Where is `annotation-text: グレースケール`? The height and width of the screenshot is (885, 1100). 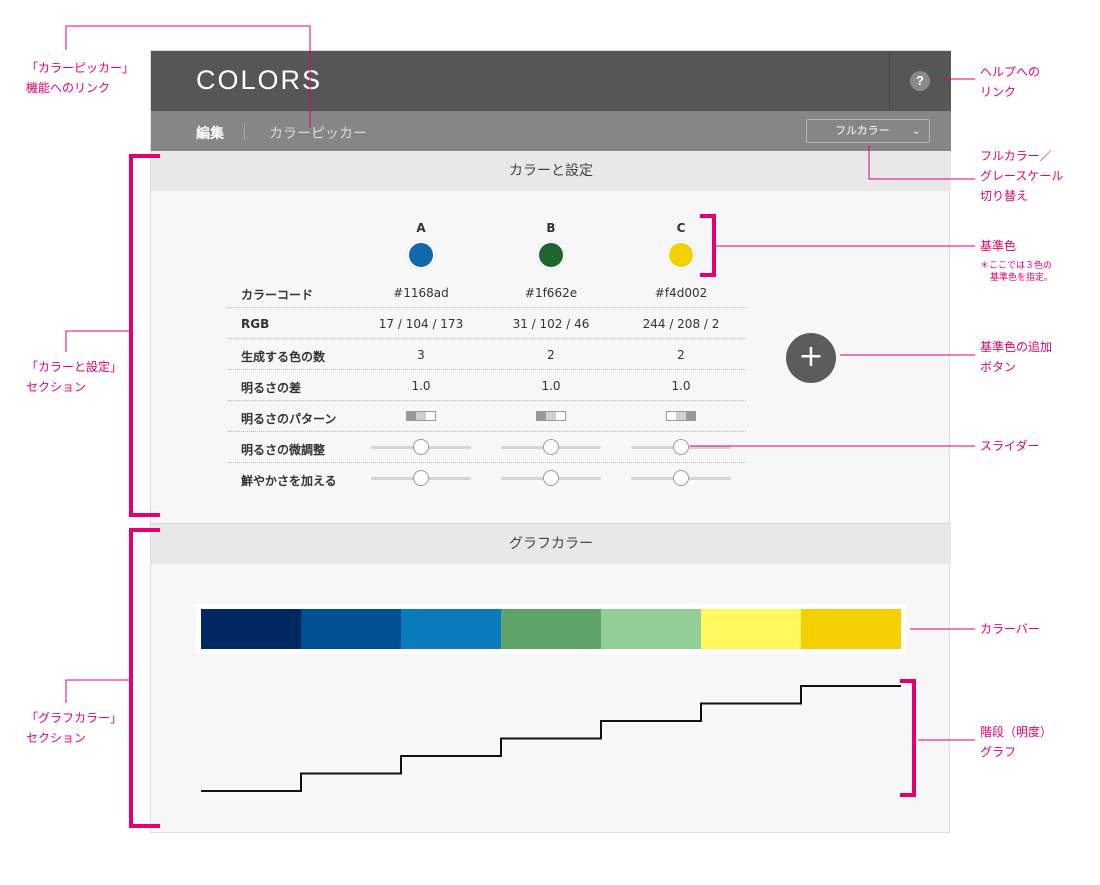 annotation-text: グレースケール is located at coordinates (1022, 176).